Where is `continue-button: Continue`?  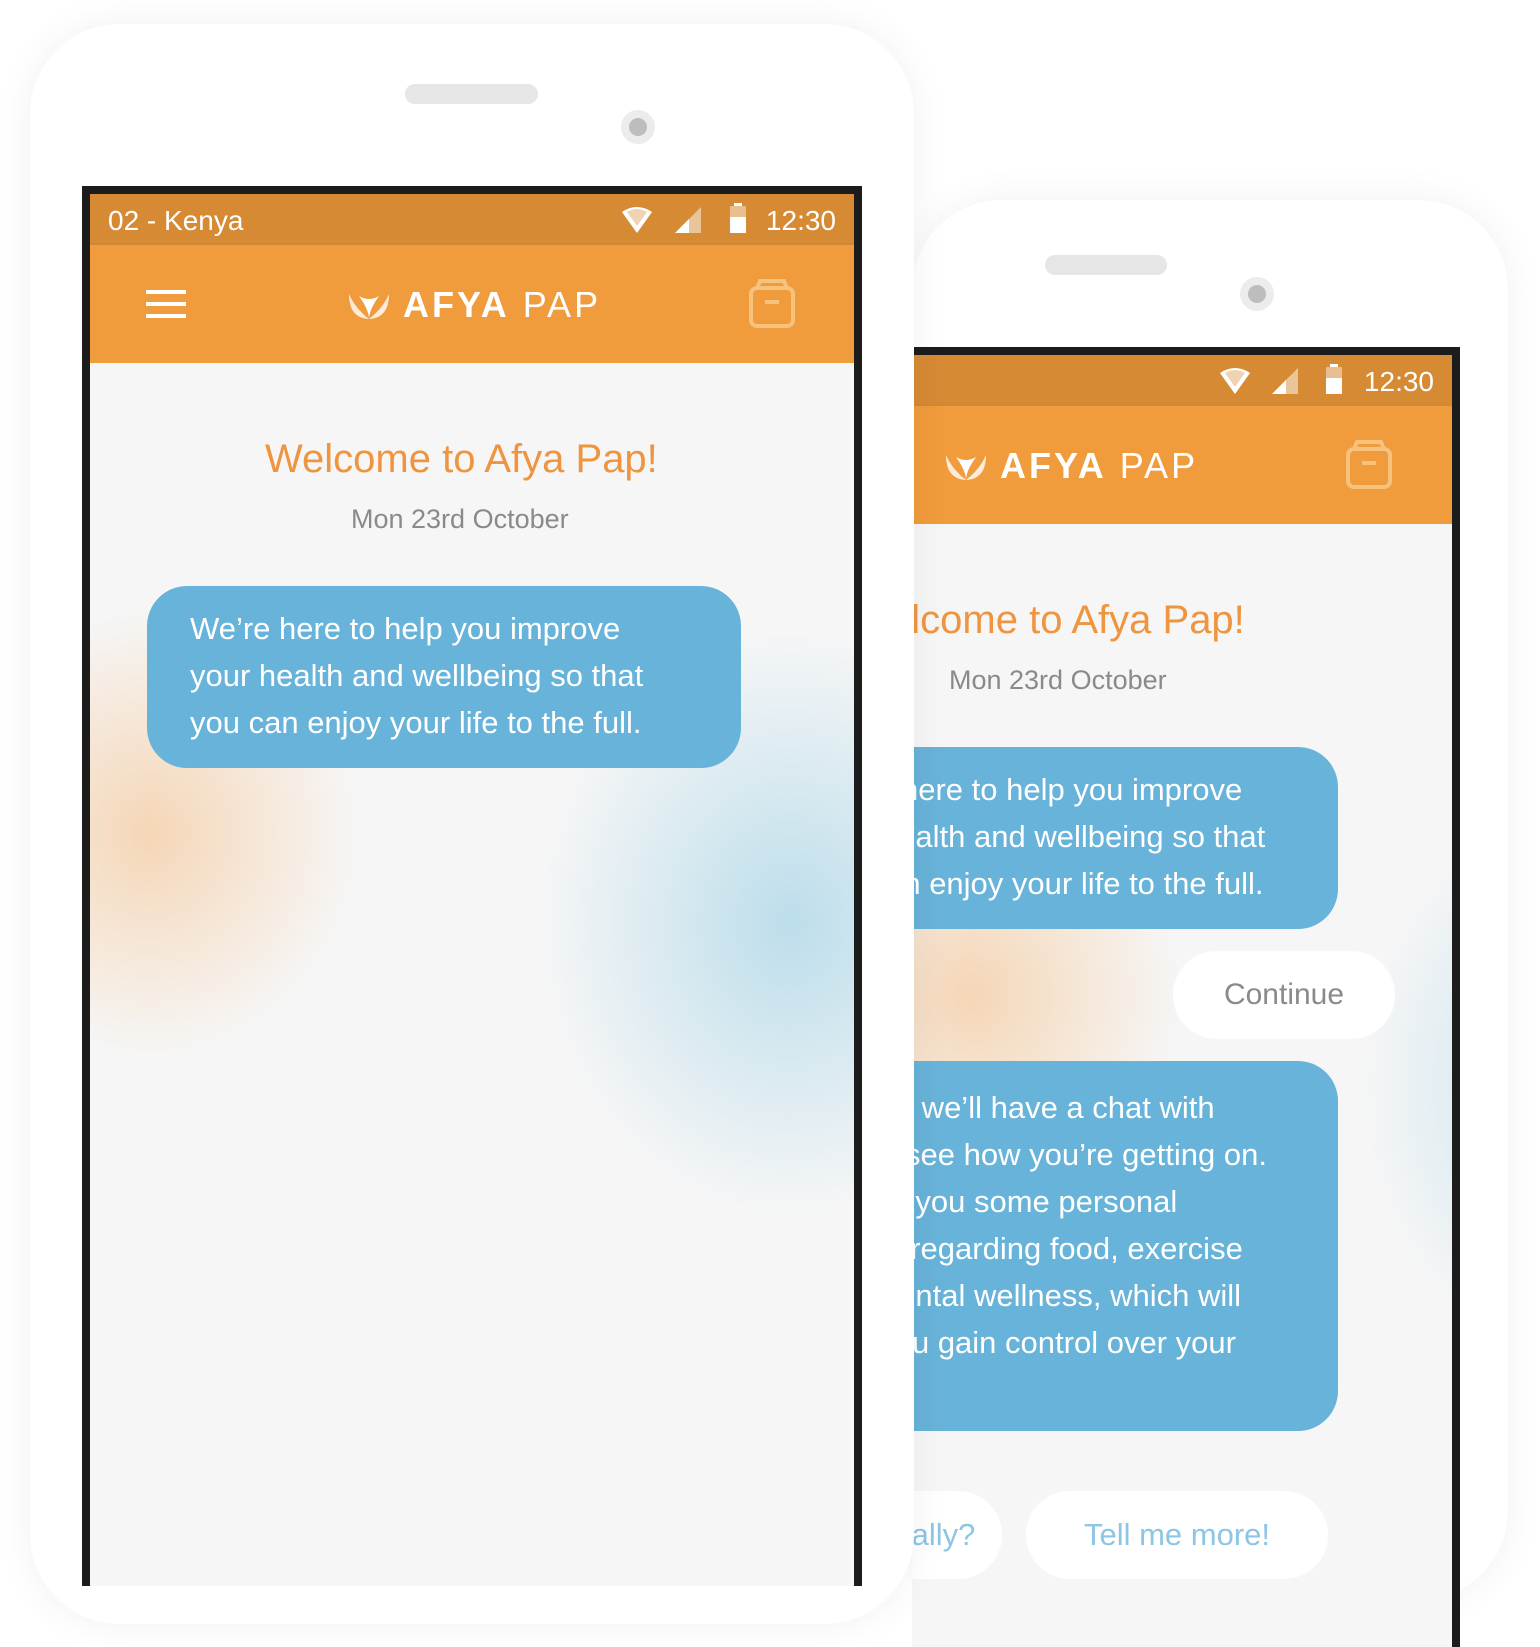
continue-button: Continue is located at coordinates (1284, 995).